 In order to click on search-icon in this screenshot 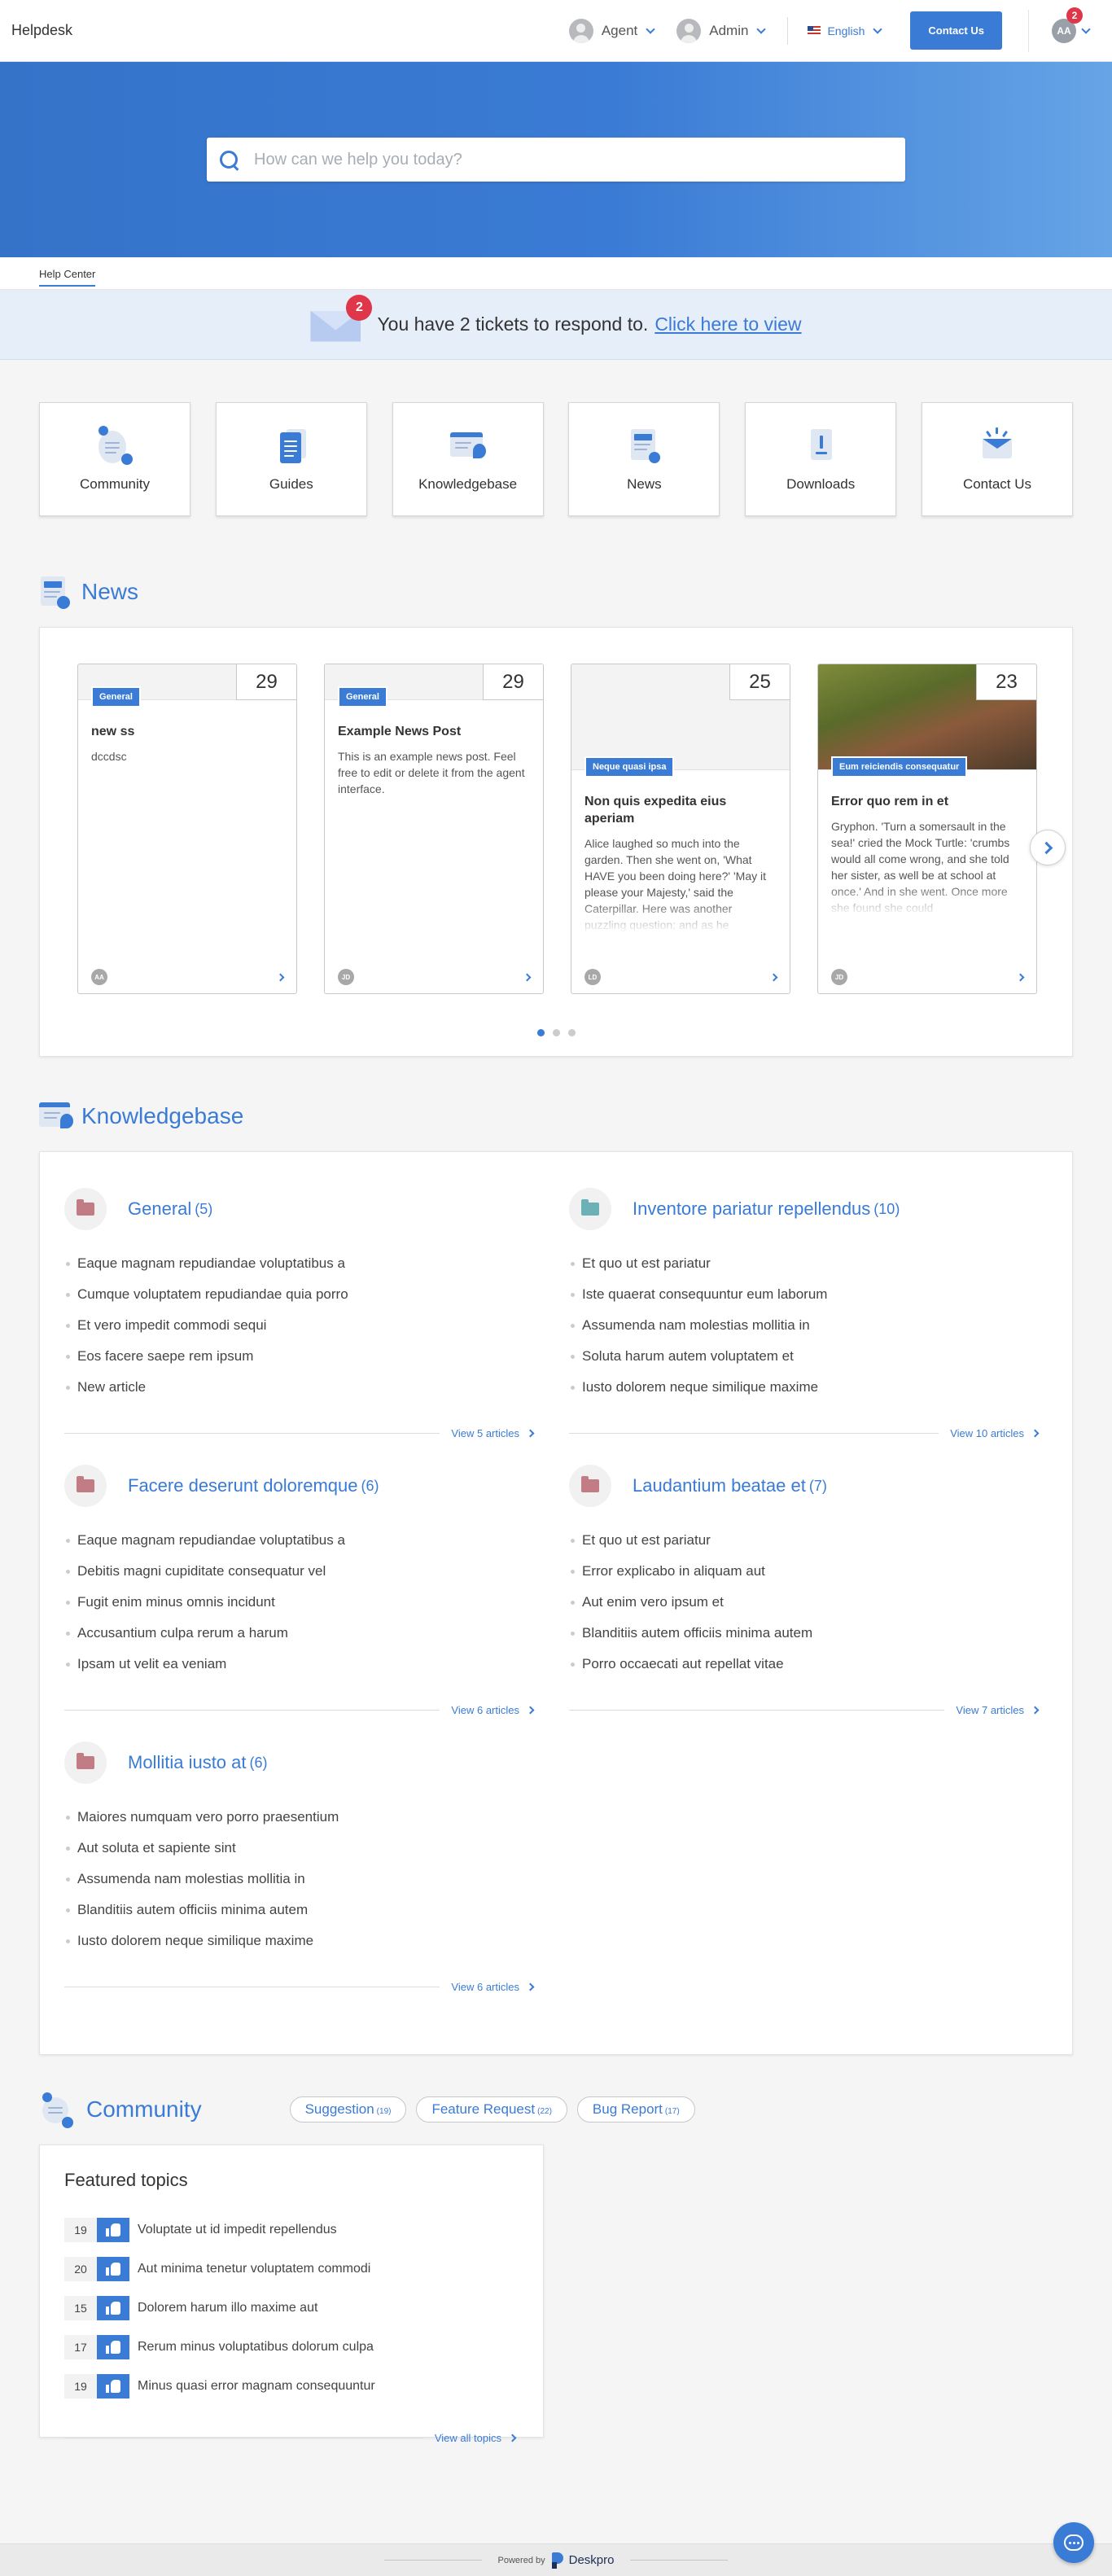, I will do `click(228, 159)`.